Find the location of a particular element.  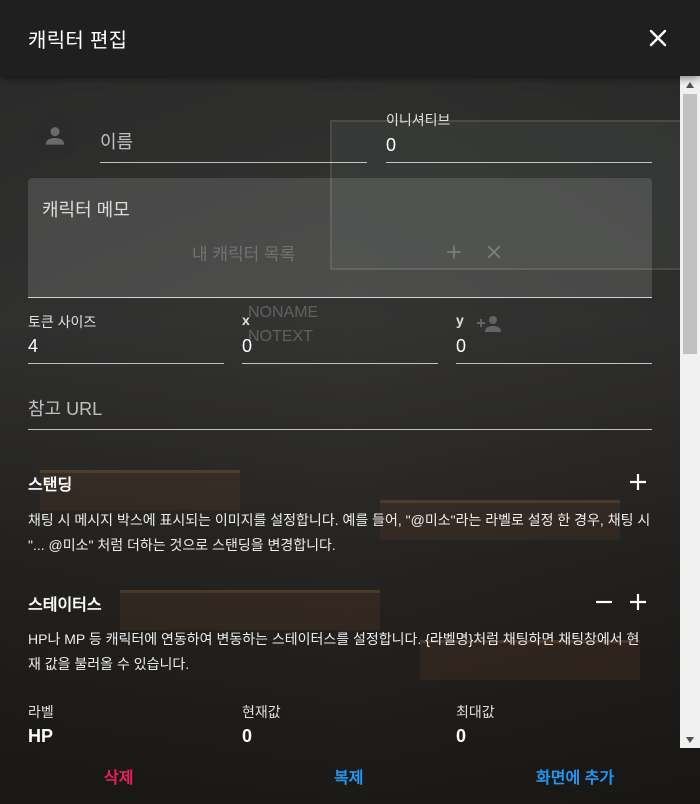

avatar is located at coordinates (55, 136).